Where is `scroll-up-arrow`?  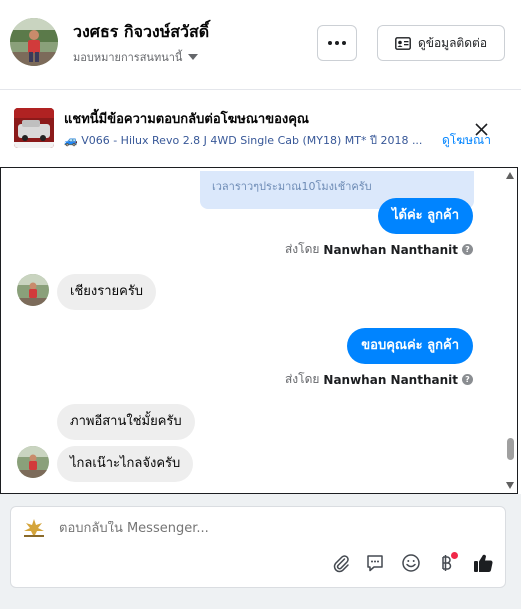 scroll-up-arrow is located at coordinates (510, 175).